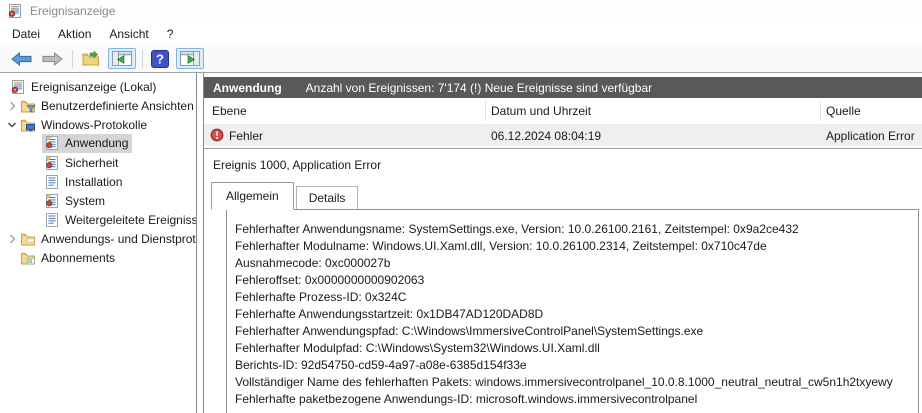  I want to click on open-saved-log-icon, so click(90, 57).